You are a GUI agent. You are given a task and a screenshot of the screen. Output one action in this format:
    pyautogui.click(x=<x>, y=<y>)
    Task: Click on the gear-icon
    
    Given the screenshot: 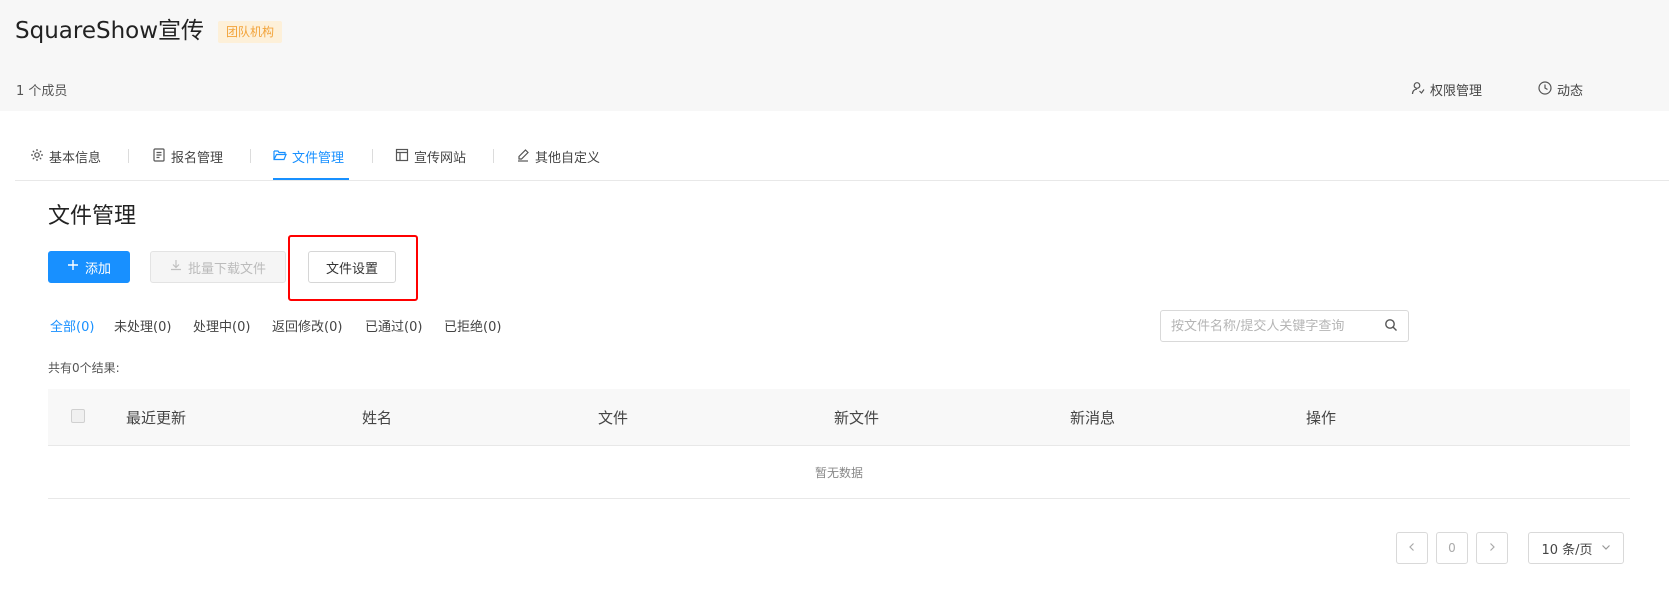 What is the action you would take?
    pyautogui.click(x=37, y=157)
    